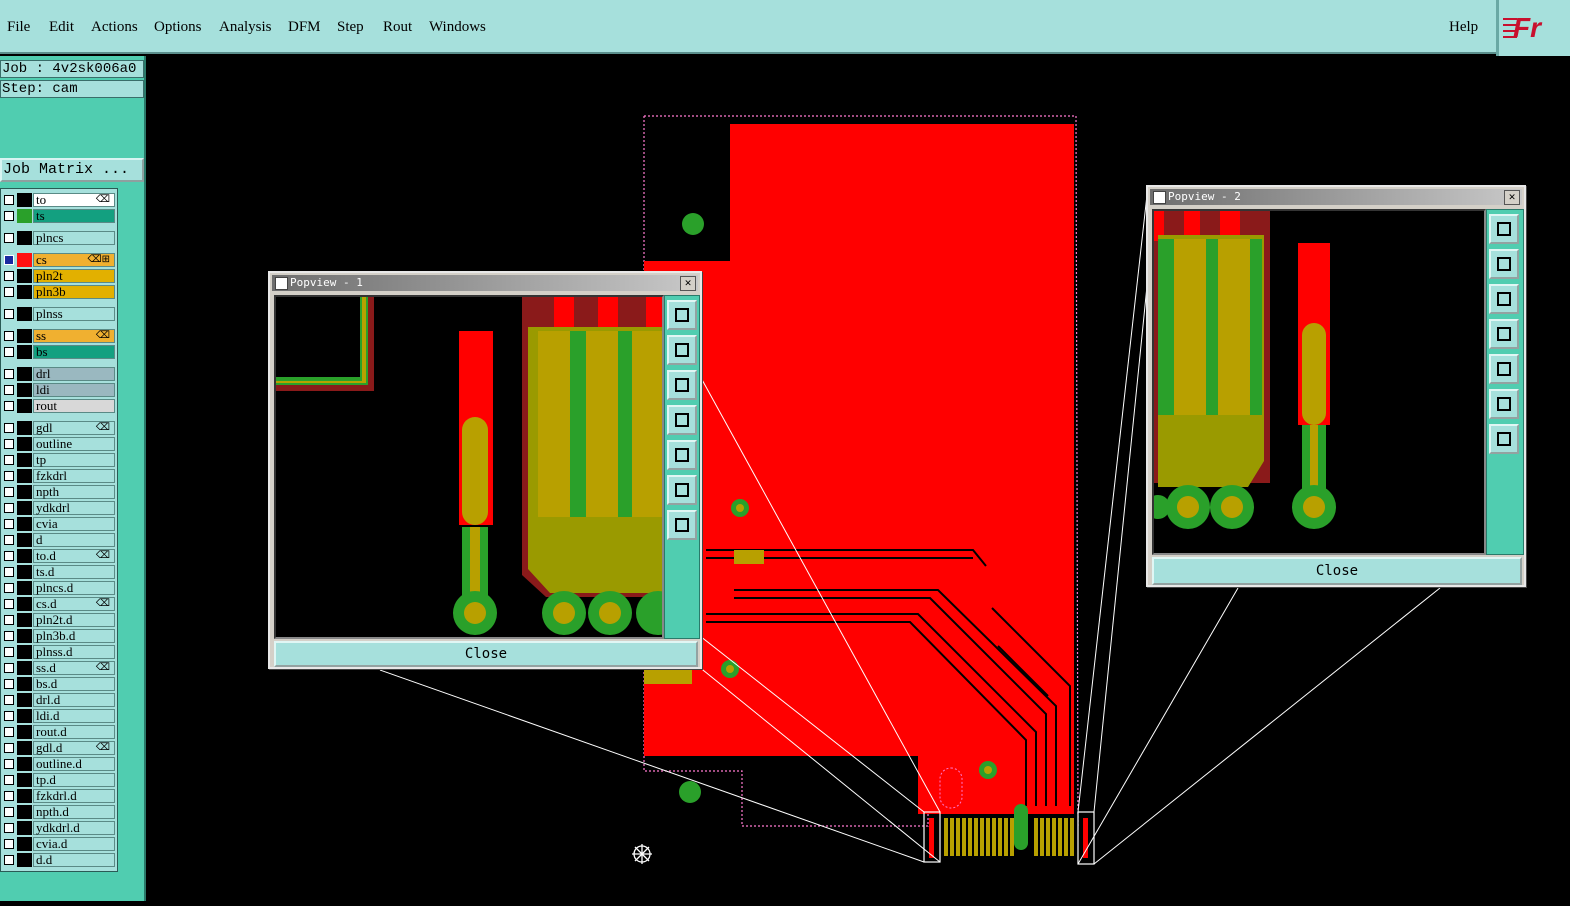 This screenshot has width=1570, height=906. Describe the element at coordinates (74, 556) in the screenshot. I see `layer-name: to.d ⌫` at that location.